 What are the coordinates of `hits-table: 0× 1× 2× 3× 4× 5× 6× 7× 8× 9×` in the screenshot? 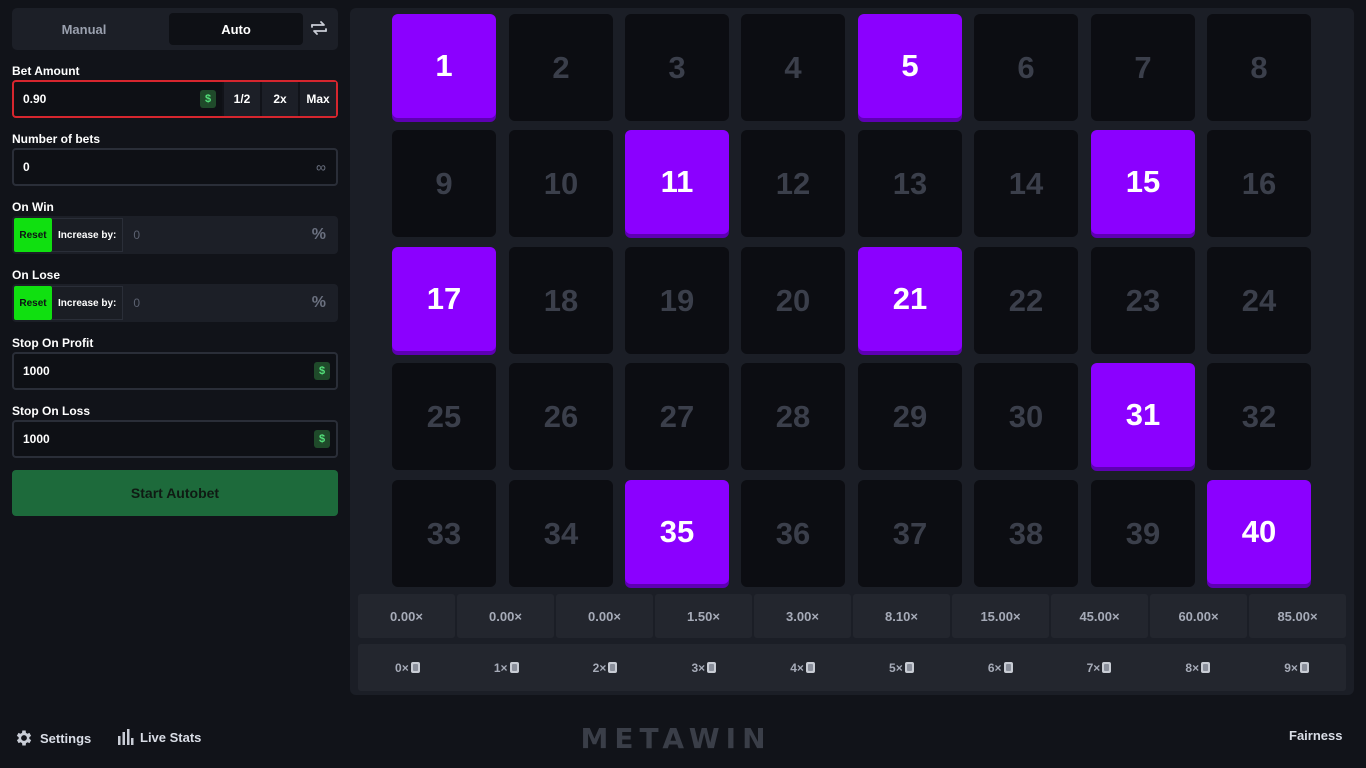 It's located at (852, 667).